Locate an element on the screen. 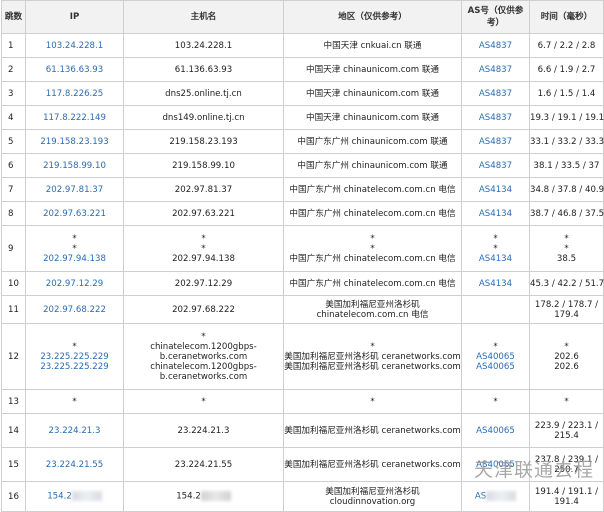 The height and width of the screenshot is (512, 604). time-text: 179.4 is located at coordinates (566, 314).